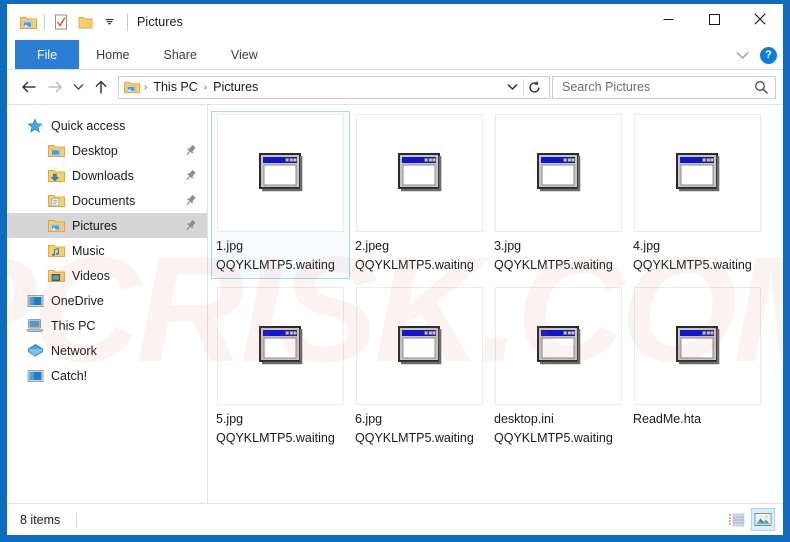 The height and width of the screenshot is (542, 790). Describe the element at coordinates (91, 275) in the screenshot. I see `sidebar-item-label: Videos` at that location.